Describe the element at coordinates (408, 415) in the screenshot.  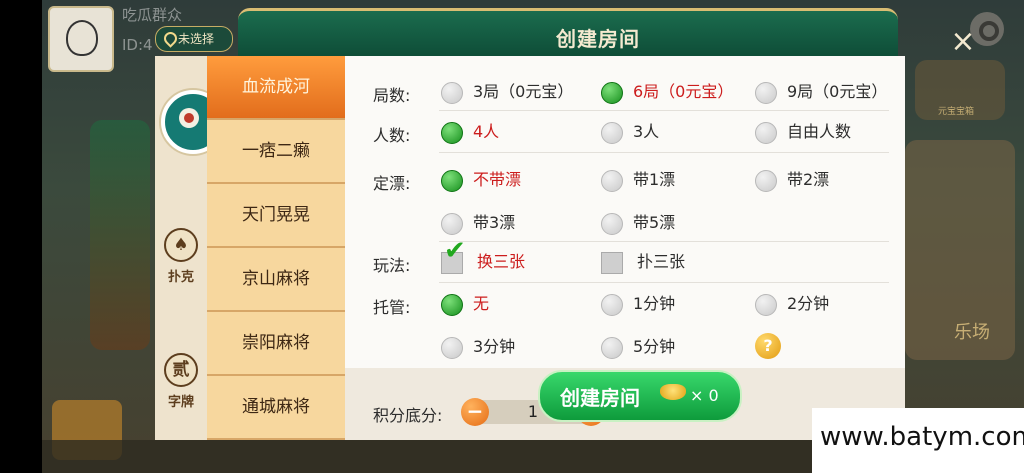
I see `score-label: 积分底分:` at that location.